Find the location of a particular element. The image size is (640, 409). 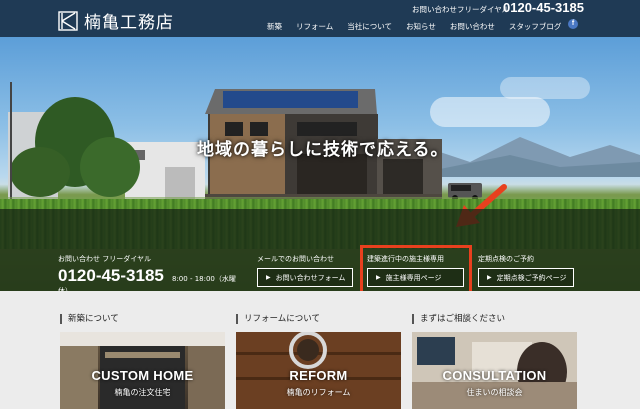

card-custom-home-title: CUSTOM HOME is located at coordinates (142, 375).